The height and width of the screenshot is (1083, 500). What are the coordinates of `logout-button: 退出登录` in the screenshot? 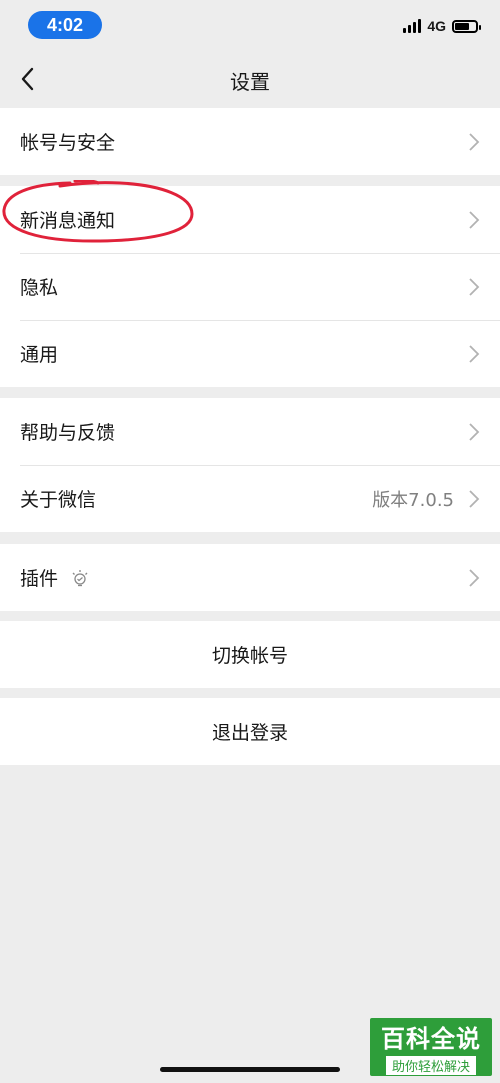 It's located at (250, 731).